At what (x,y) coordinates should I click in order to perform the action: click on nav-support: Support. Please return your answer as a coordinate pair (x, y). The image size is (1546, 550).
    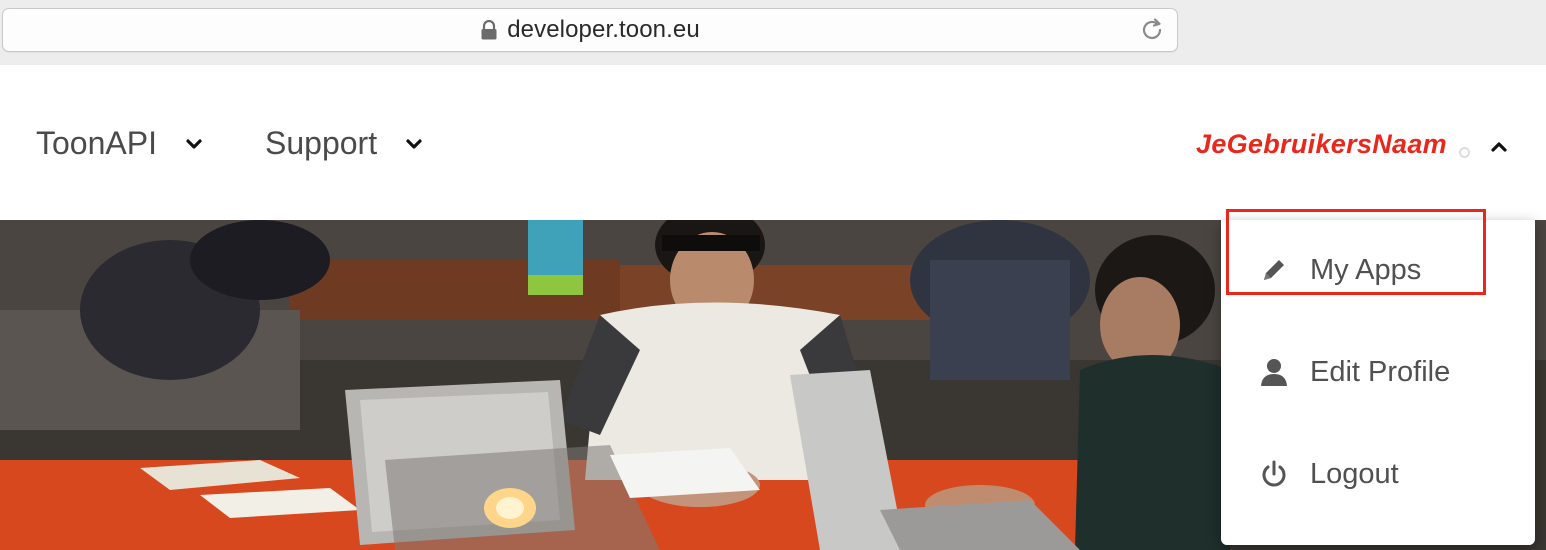
    Looking at the image, I should click on (344, 143).